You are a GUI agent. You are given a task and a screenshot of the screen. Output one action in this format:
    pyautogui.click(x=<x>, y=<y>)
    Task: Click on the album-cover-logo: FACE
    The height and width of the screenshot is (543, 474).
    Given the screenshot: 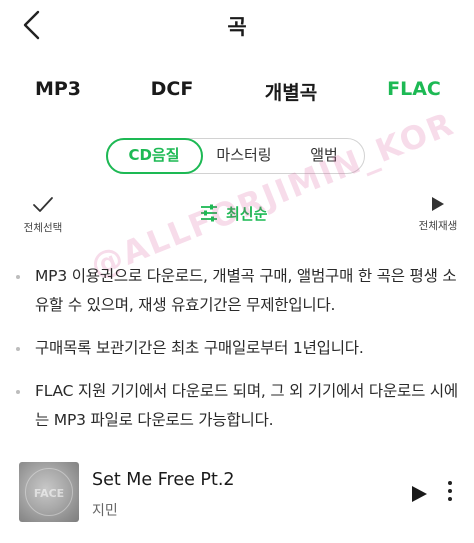 What is the action you would take?
    pyautogui.click(x=49, y=493)
    